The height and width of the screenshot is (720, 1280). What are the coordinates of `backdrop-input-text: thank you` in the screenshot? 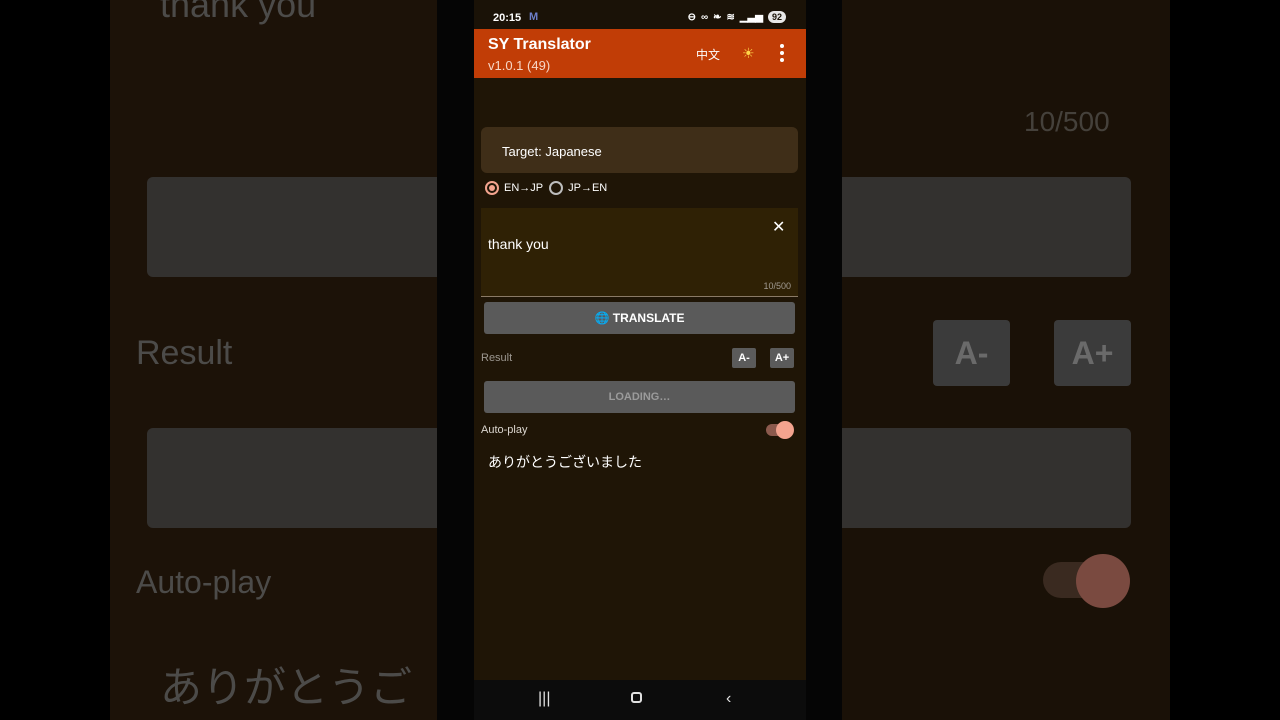 It's located at (238, 12).